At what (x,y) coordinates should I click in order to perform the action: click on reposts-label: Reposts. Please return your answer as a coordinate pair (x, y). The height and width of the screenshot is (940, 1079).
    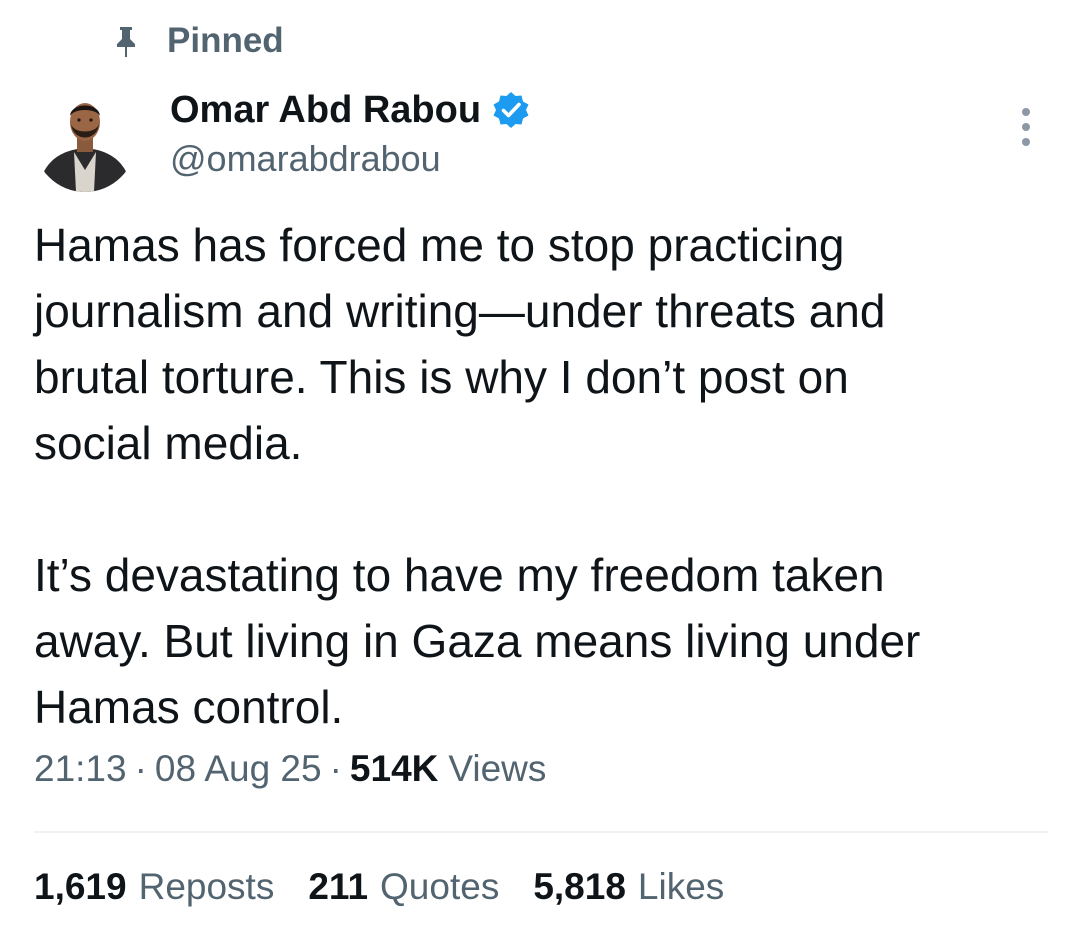
    Looking at the image, I should click on (206, 886).